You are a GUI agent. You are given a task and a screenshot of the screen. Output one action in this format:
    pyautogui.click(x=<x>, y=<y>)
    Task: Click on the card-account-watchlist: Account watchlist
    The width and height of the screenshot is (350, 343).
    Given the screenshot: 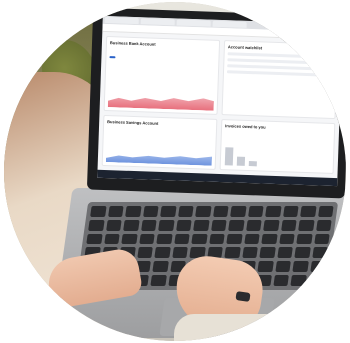 What is the action you would take?
    pyautogui.click(x=280, y=80)
    